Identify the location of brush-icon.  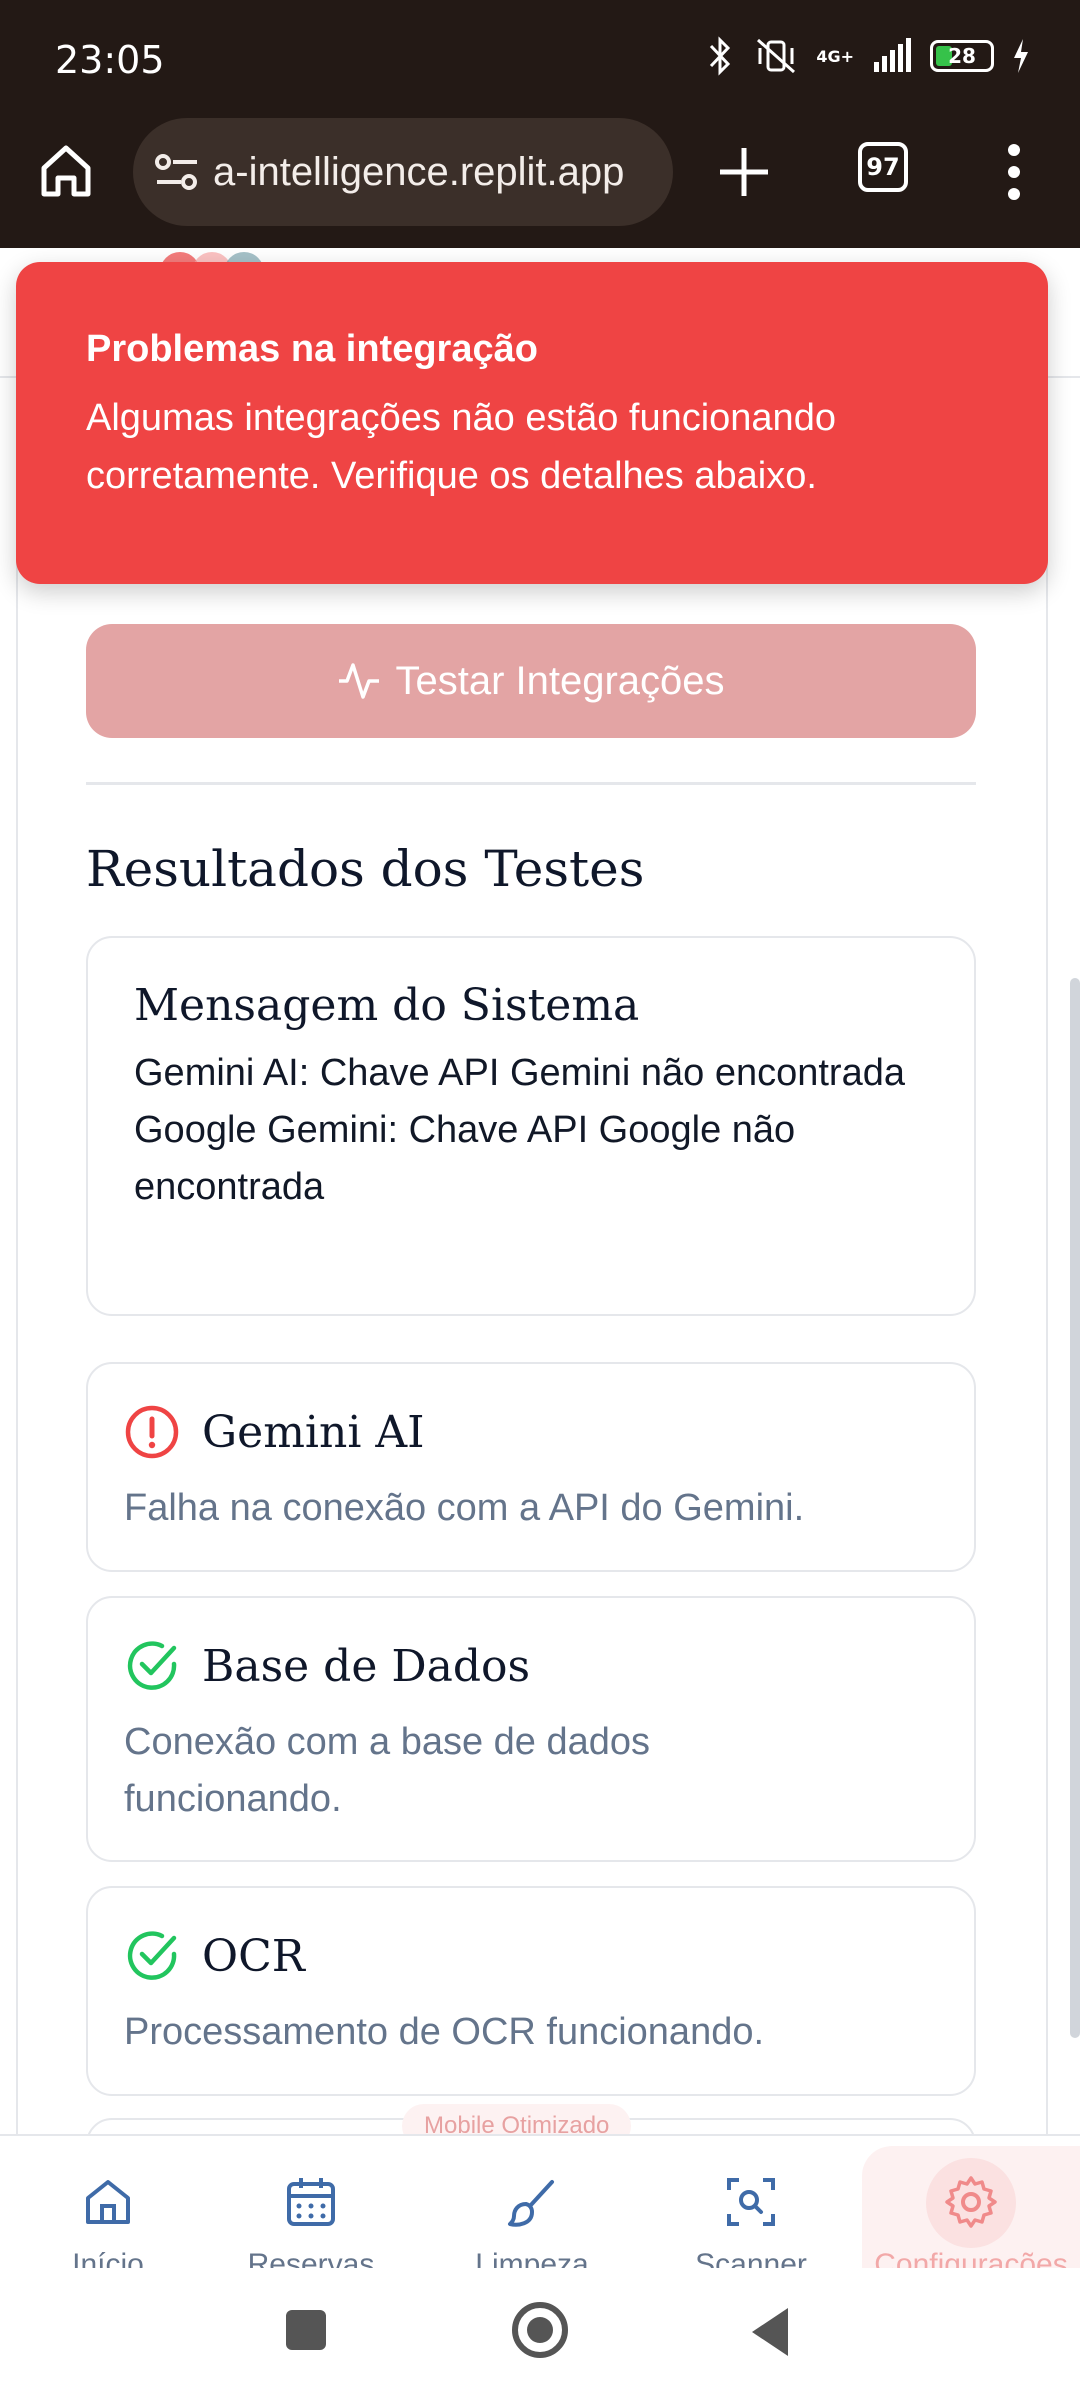
(531, 2203).